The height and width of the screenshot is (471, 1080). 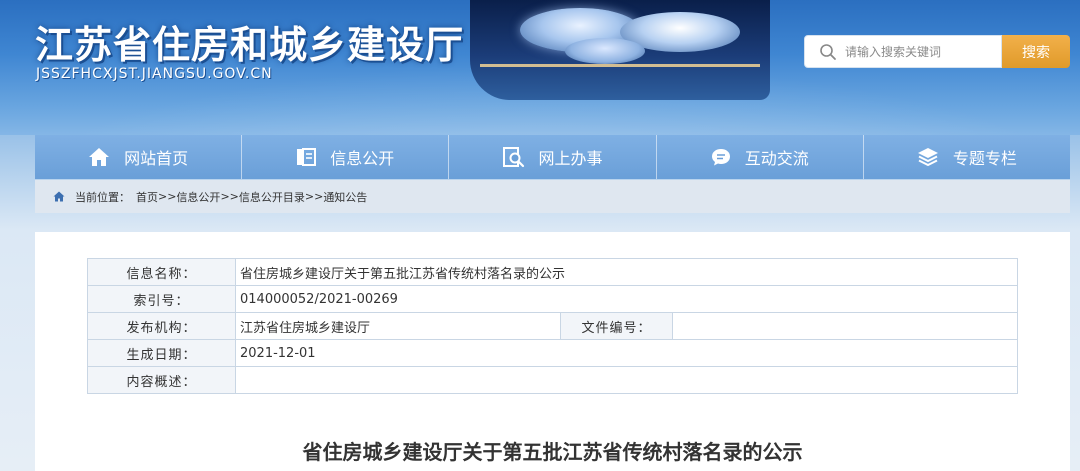 I want to click on index-number-label: 索引号：, so click(x=161, y=299).